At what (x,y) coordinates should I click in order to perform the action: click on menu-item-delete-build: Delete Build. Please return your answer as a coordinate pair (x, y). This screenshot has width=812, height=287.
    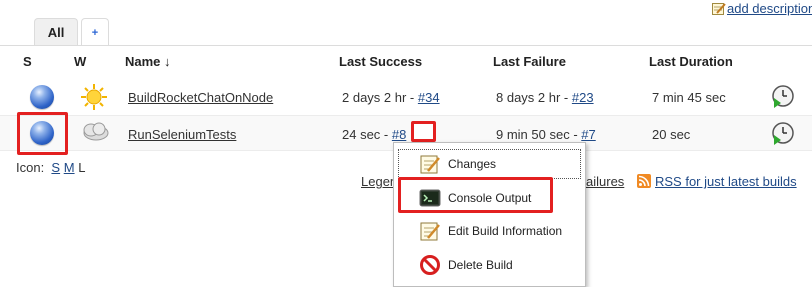
    Looking at the image, I should click on (489, 265).